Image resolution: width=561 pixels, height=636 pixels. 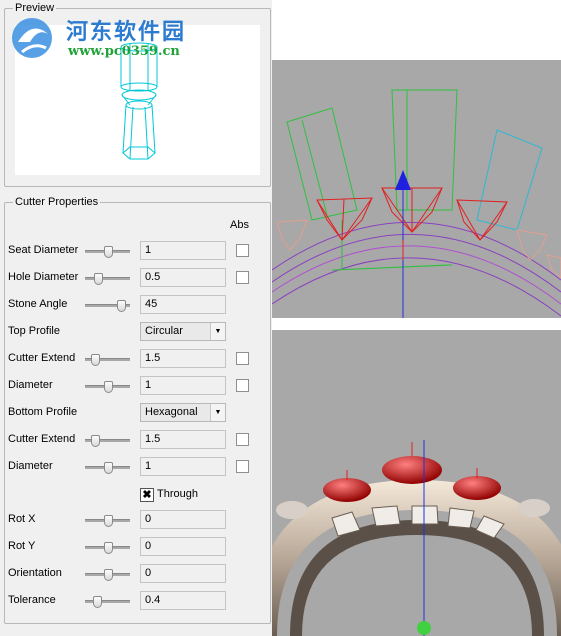 What do you see at coordinates (242, 385) in the screenshot?
I see `top-diameter-abs-checkbox` at bounding box center [242, 385].